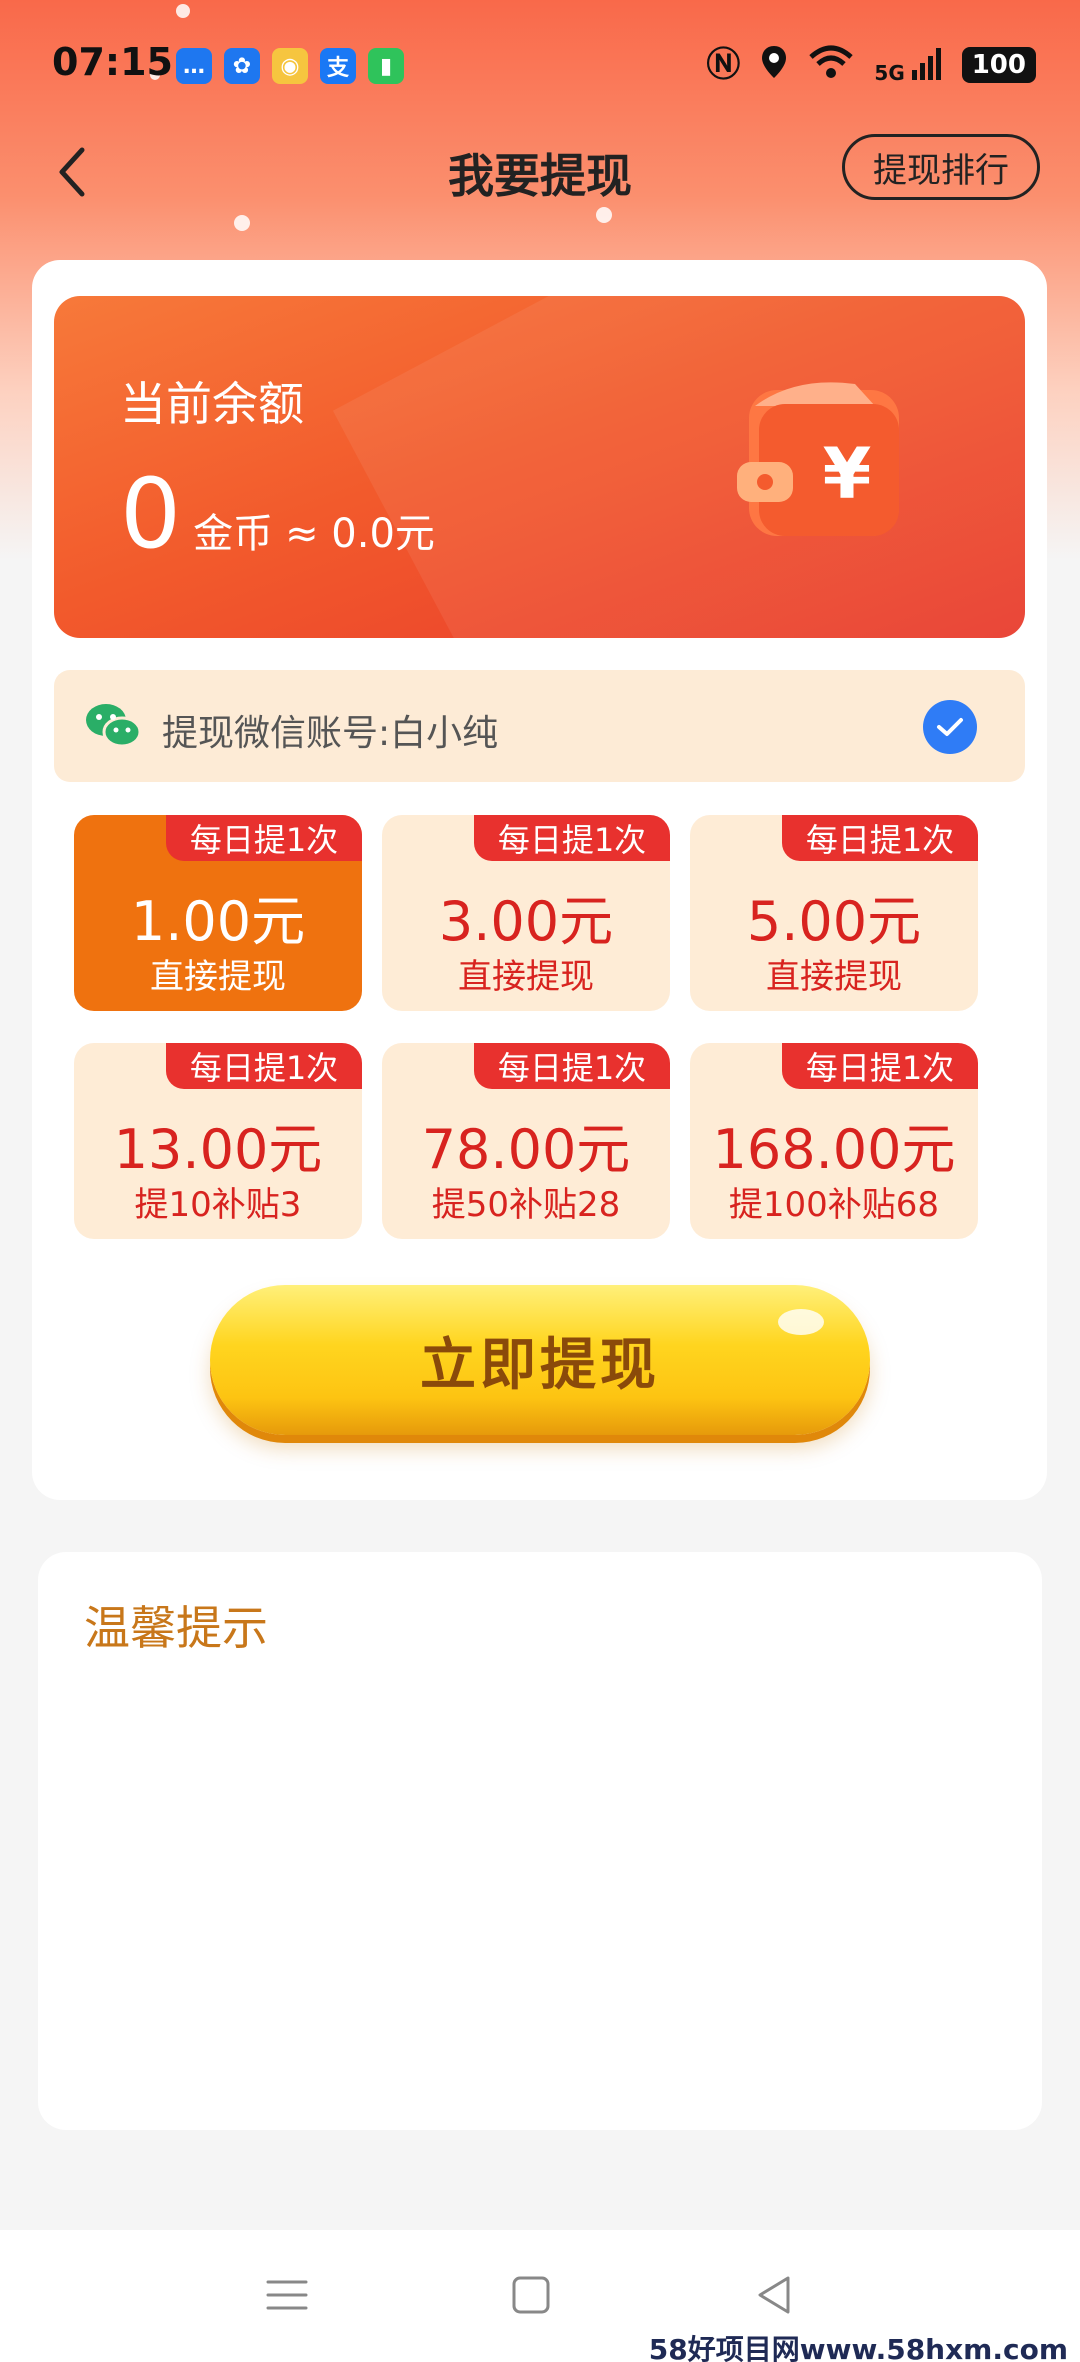 This screenshot has height=2362, width=1080. I want to click on withdraw-now-label: 立即提现, so click(540, 1365).